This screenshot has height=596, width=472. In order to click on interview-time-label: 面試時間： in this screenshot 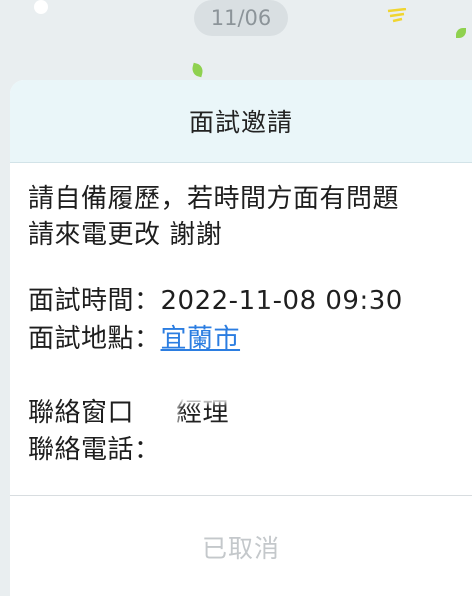, I will do `click(94, 301)`.